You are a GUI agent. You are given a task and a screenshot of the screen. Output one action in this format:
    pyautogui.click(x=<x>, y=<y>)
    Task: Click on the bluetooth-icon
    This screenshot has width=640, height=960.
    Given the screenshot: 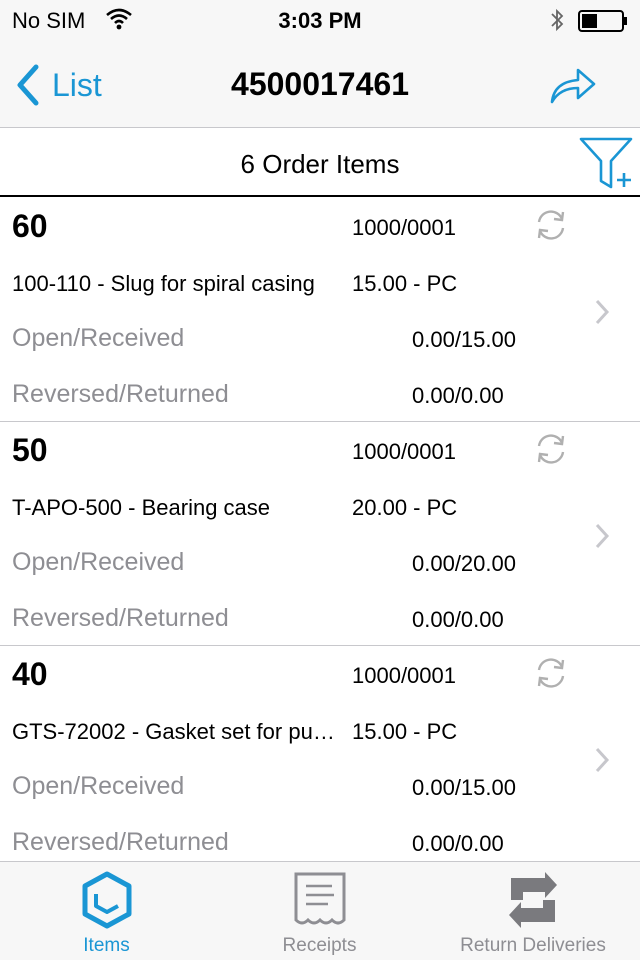 What is the action you would take?
    pyautogui.click(x=557, y=20)
    